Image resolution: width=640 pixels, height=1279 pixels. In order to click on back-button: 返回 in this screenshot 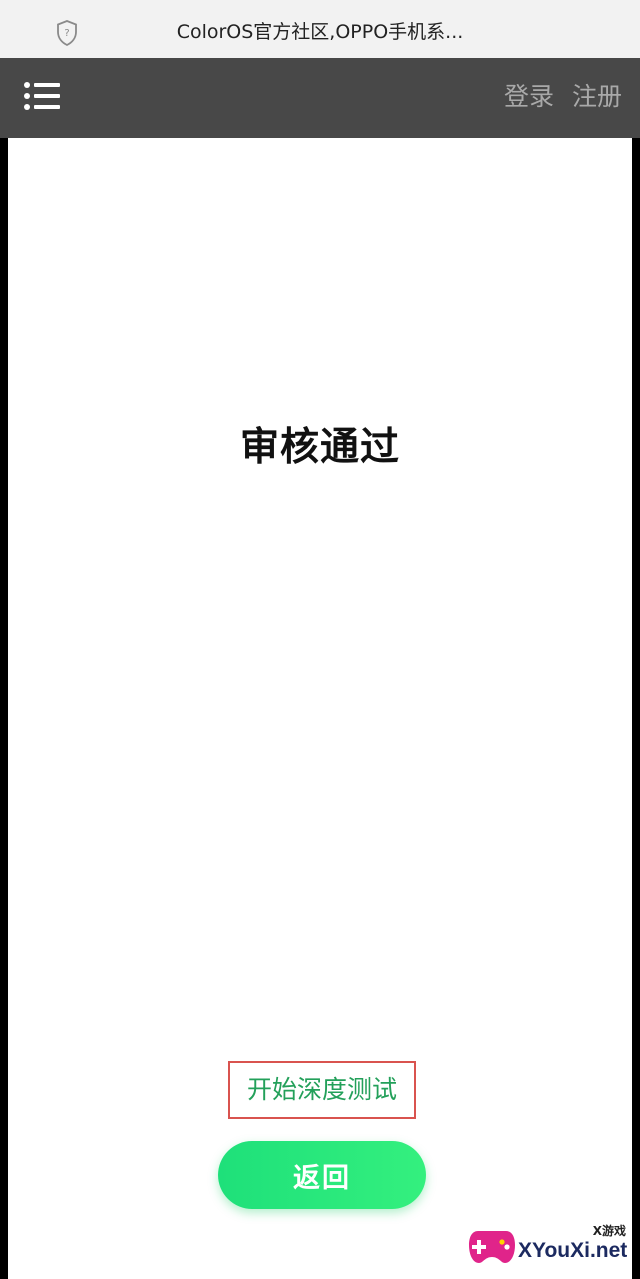, I will do `click(322, 1175)`.